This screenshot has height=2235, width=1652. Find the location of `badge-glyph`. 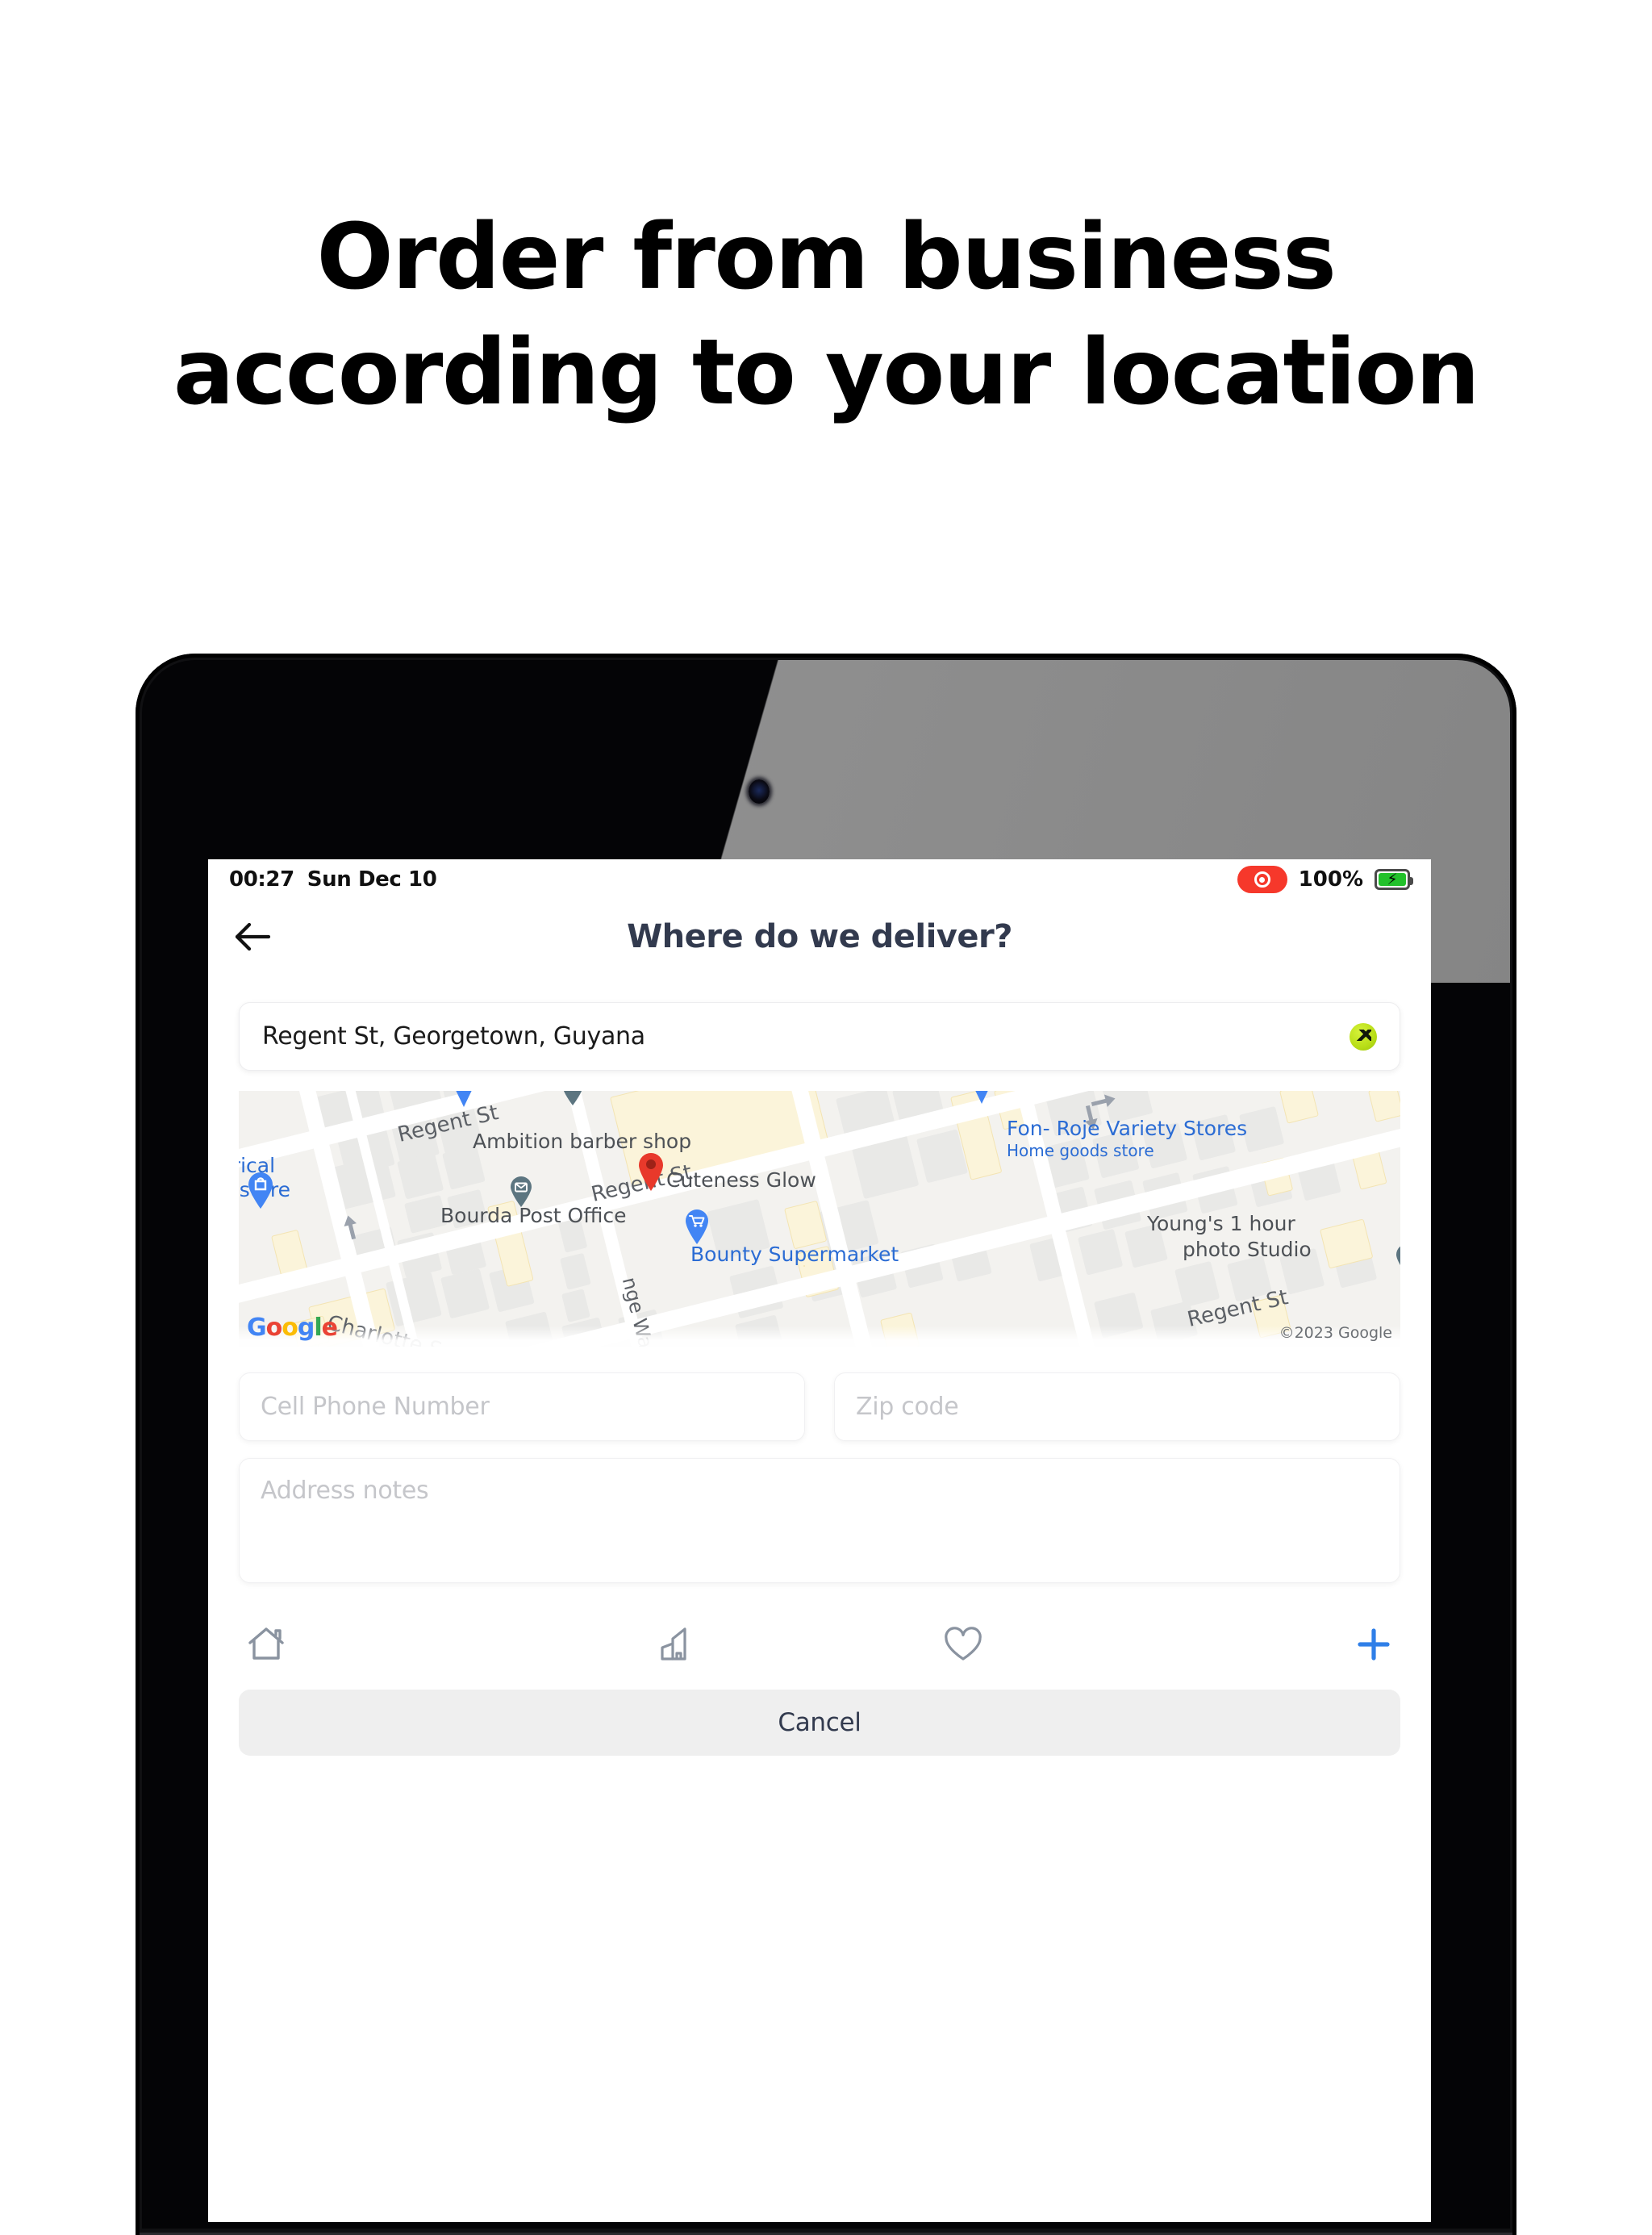

badge-glyph is located at coordinates (1363, 1035).